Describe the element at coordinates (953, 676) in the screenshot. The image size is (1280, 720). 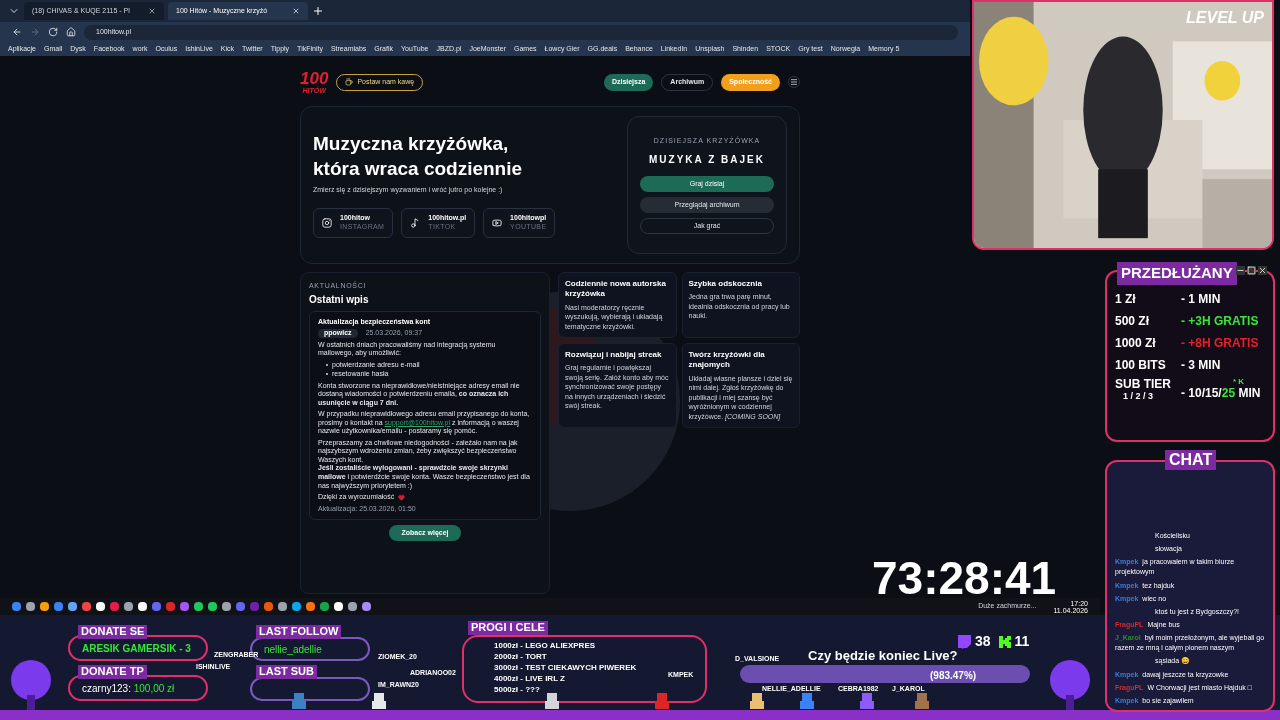
I see `poll-progress-text: (983.47%)` at that location.